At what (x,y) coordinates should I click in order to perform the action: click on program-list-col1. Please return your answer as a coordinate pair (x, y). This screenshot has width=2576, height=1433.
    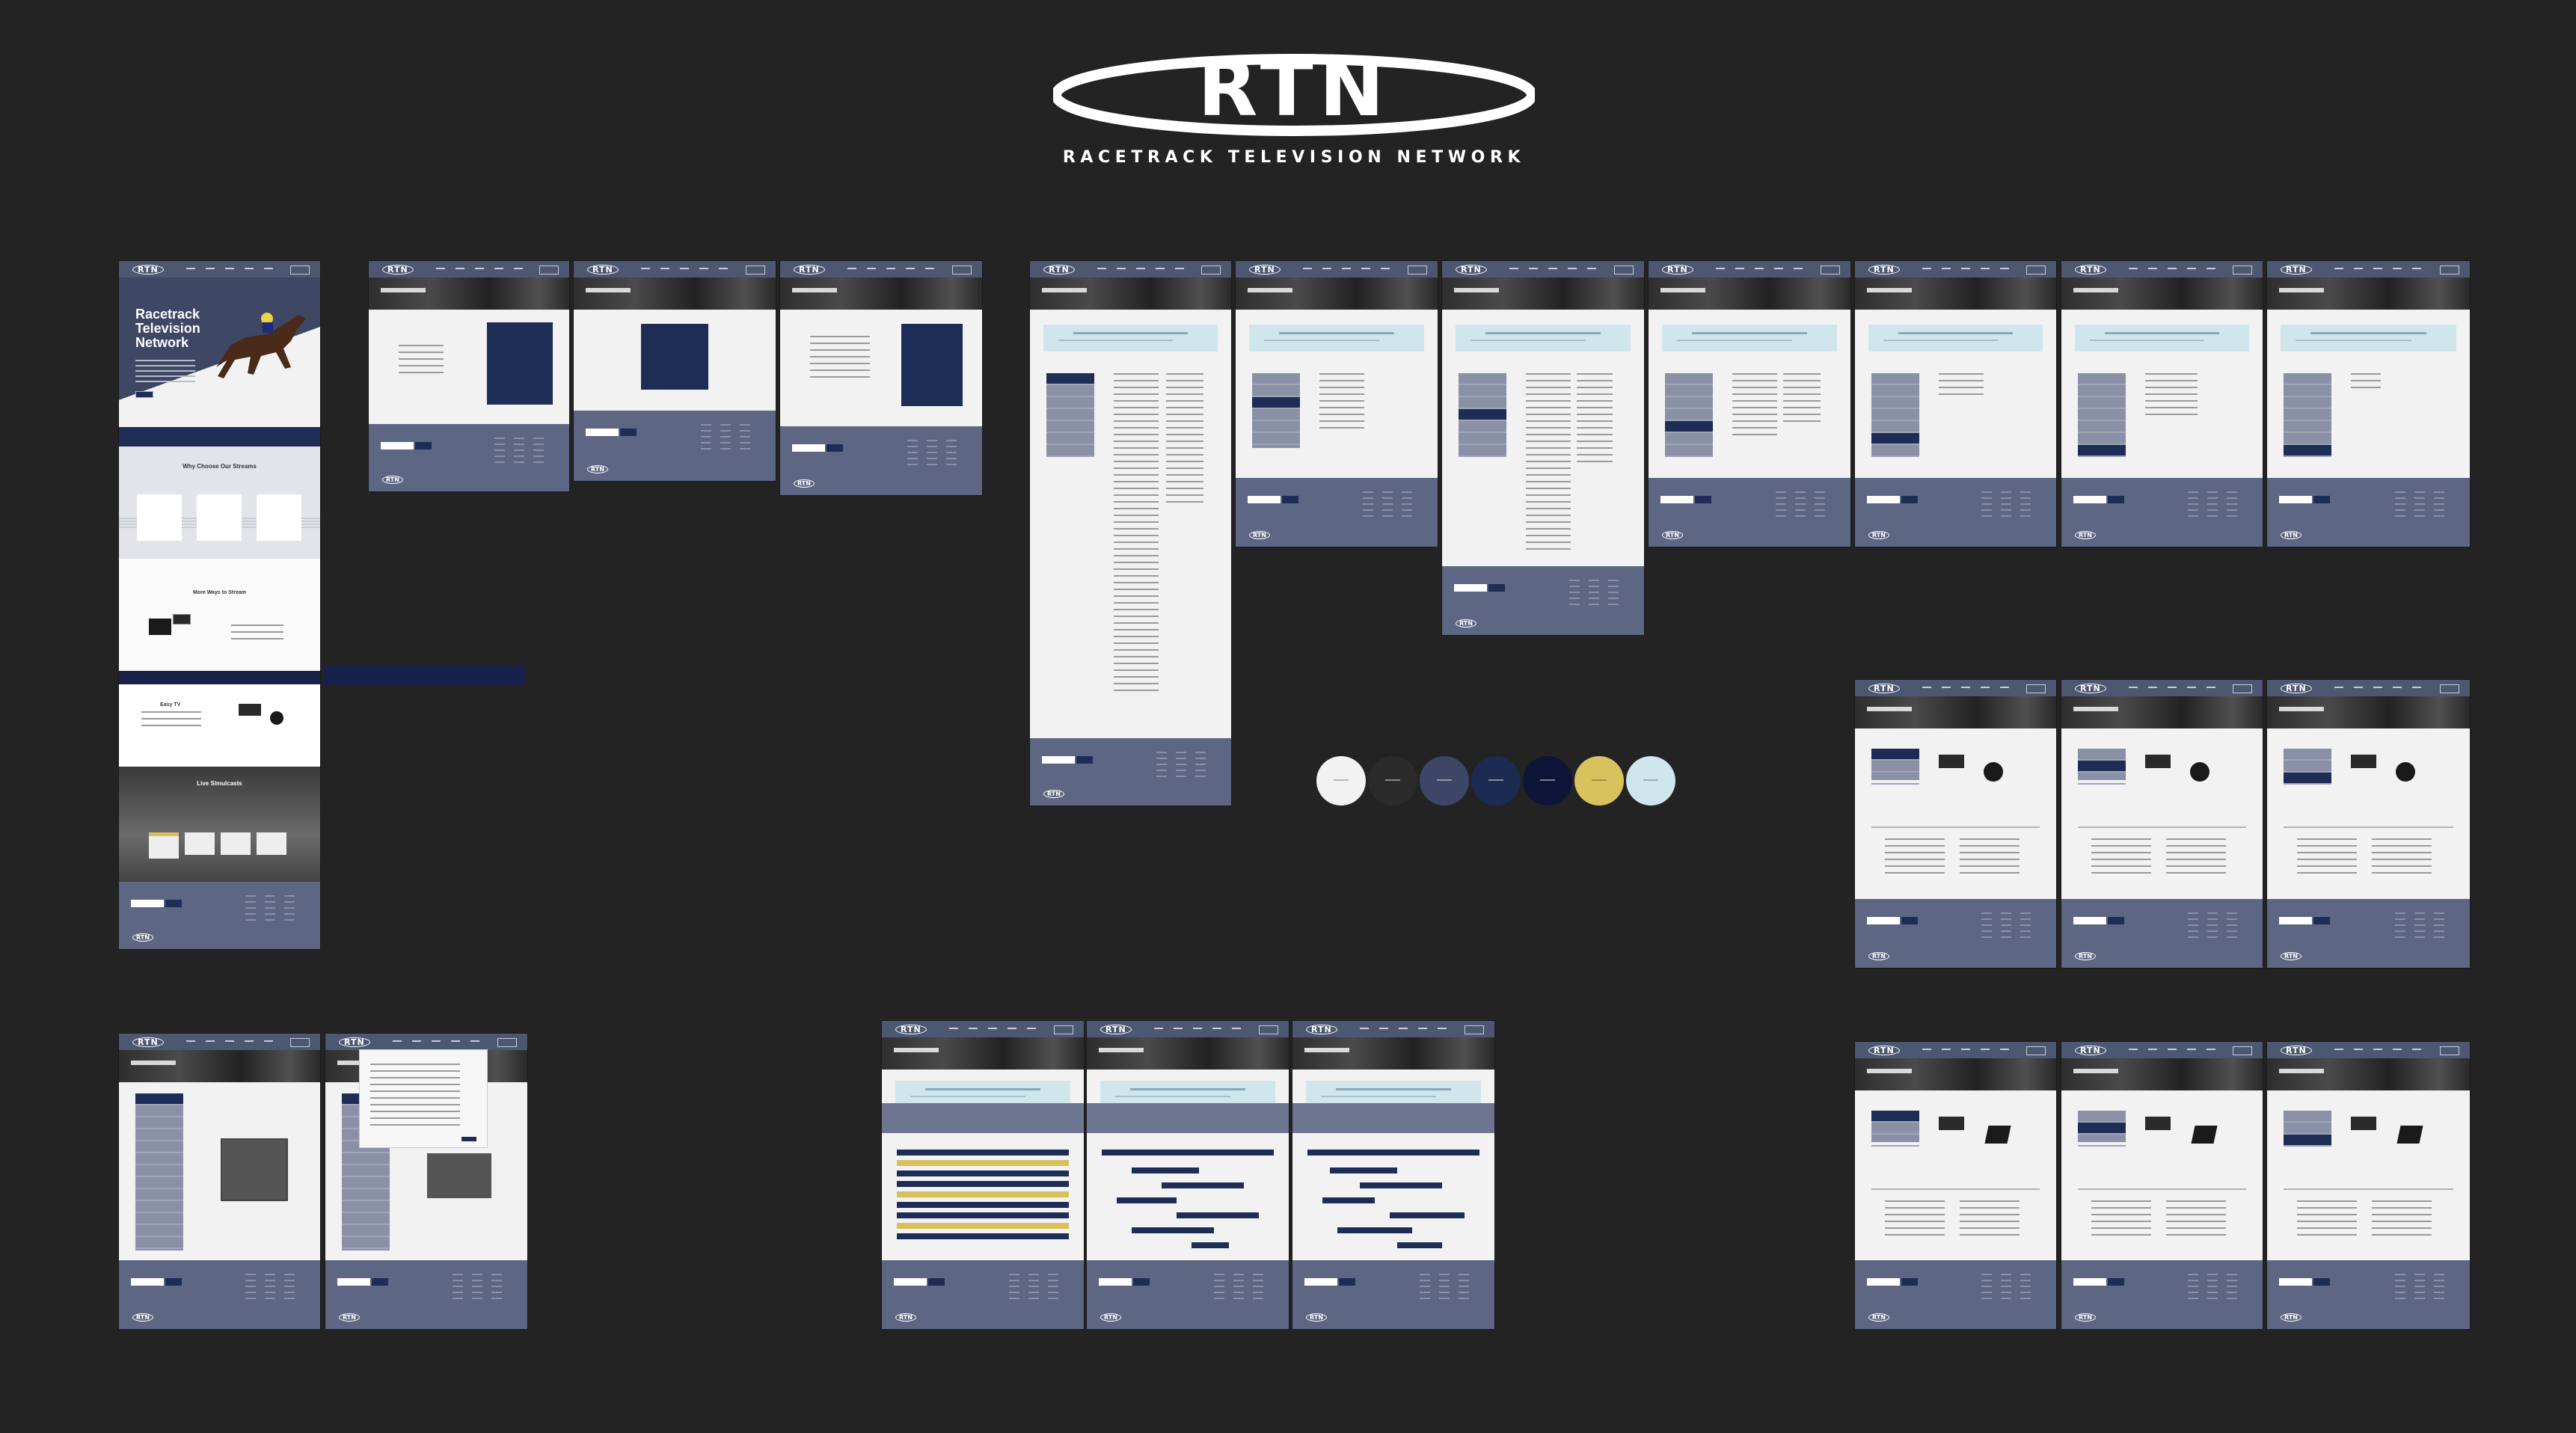
    Looking at the image, I should click on (1136, 534).